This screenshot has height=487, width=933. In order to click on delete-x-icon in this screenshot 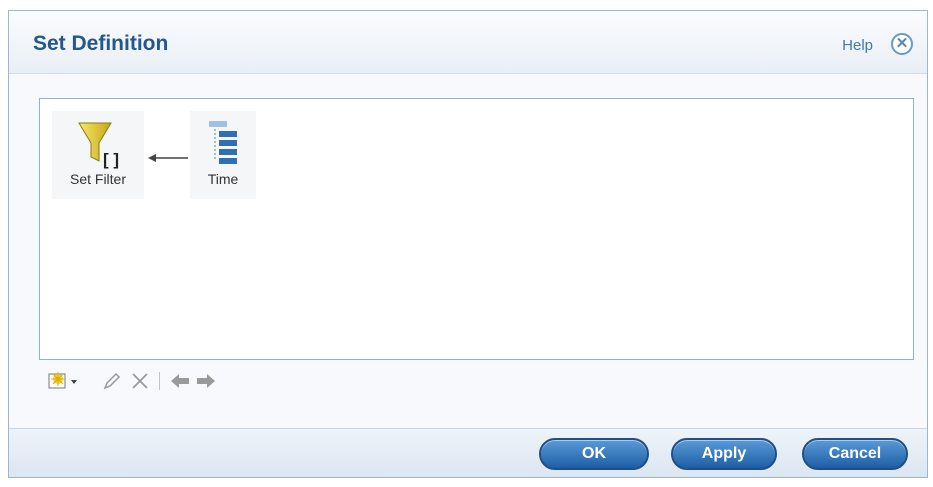, I will do `click(140, 381)`.